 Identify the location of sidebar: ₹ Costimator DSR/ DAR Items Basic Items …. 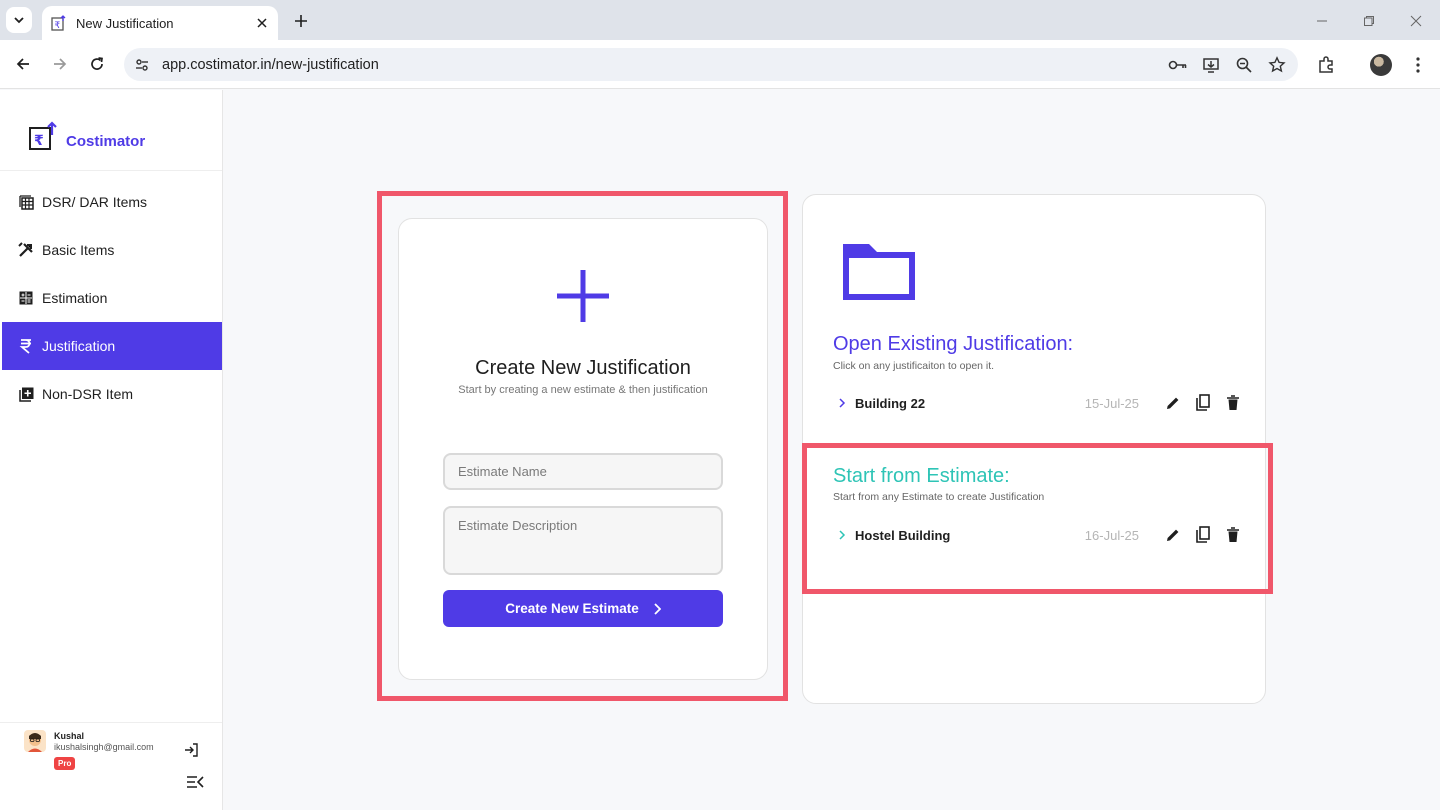
(111, 450).